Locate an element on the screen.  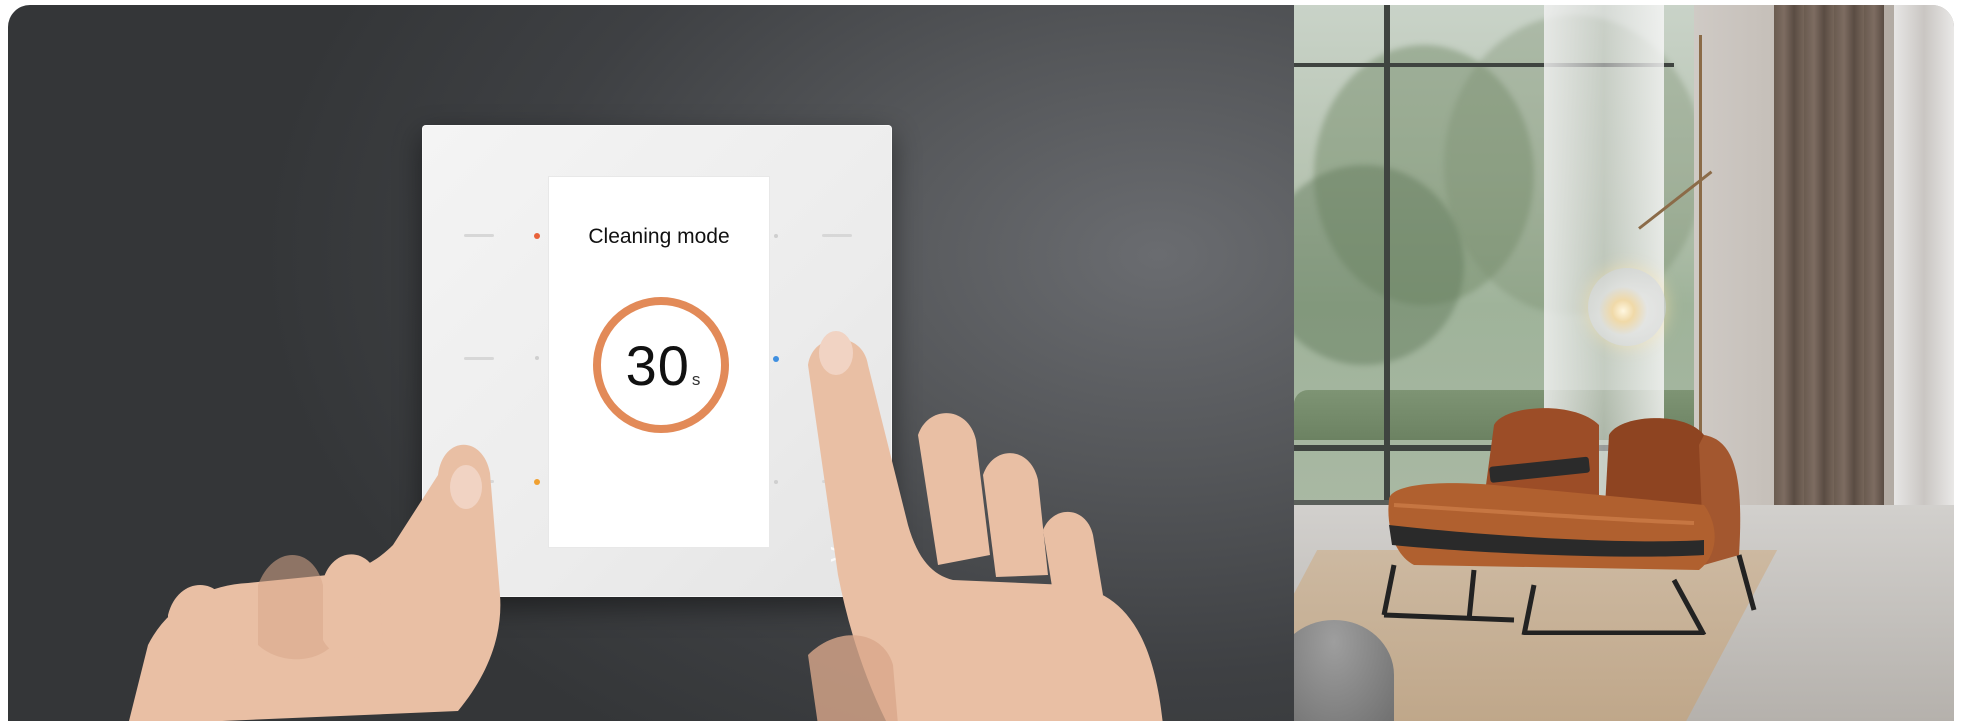
indicator-led-top-left is located at coordinates (537, 236).